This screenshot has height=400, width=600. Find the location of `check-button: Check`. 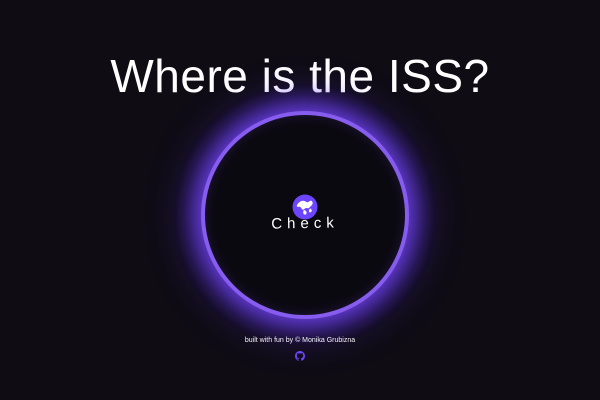

check-button: Check is located at coordinates (305, 224).